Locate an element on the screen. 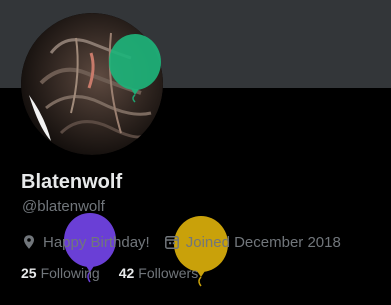 The image size is (391, 305). followers-link: 42 Followers is located at coordinates (158, 273).